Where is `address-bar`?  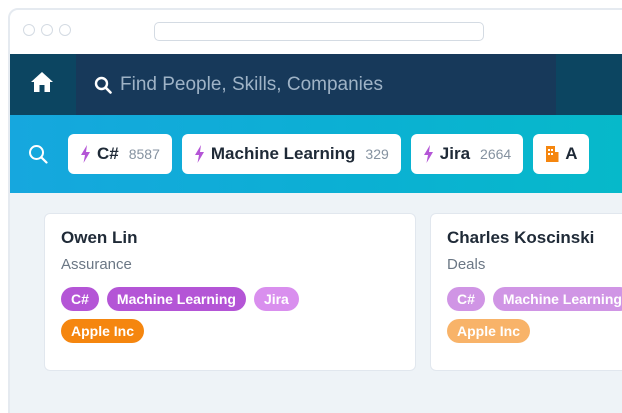 address-bar is located at coordinates (319, 31).